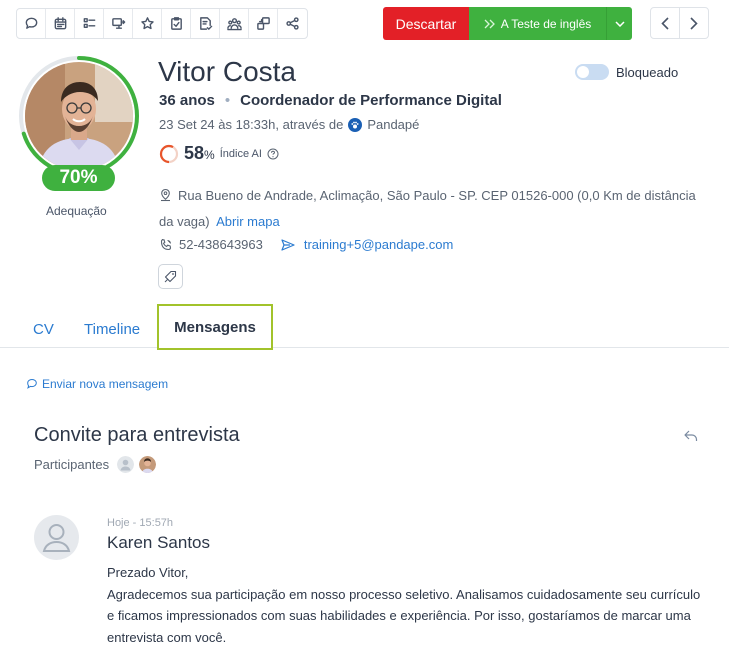 The height and width of the screenshot is (663, 729). I want to click on ai-score-unit: %, so click(209, 155).